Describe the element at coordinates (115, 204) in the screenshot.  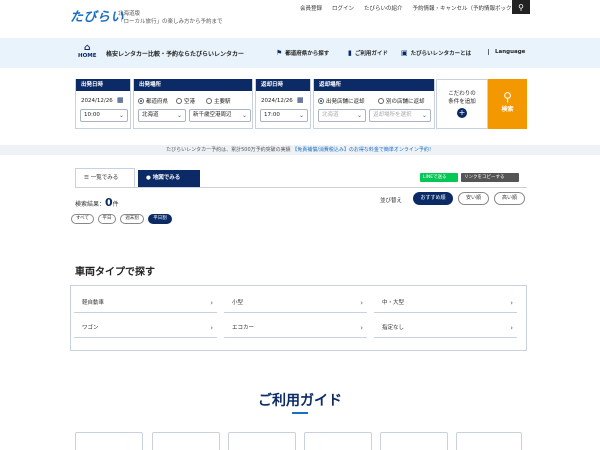
I see `results-unit: 件` at that location.